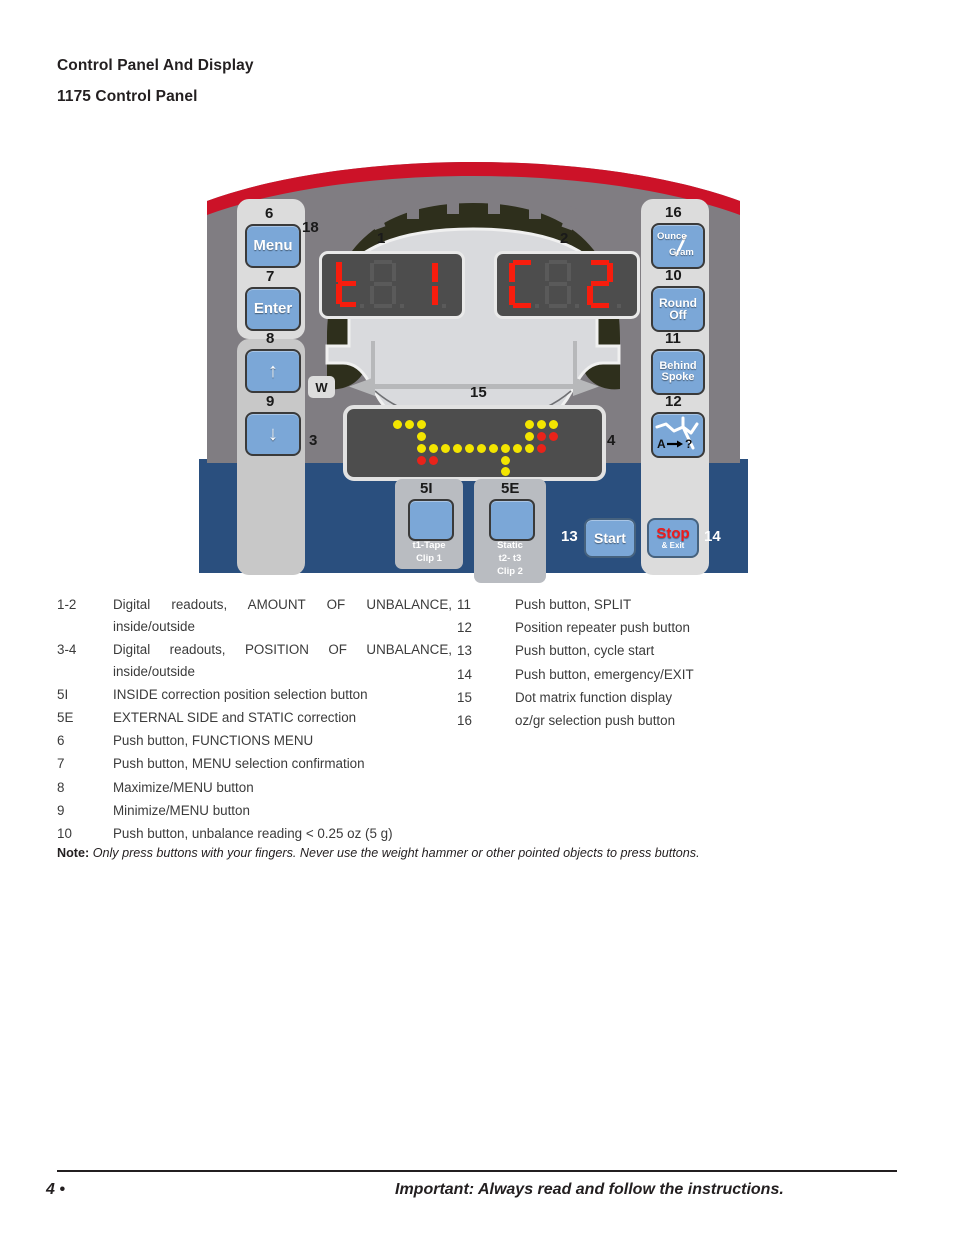  I want to click on legend-number: 1-2, so click(67, 604).